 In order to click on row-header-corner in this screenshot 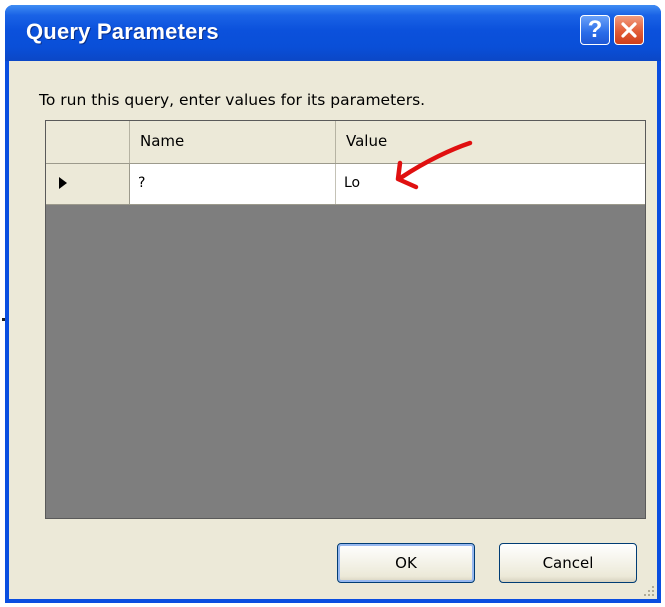, I will do `click(88, 142)`.